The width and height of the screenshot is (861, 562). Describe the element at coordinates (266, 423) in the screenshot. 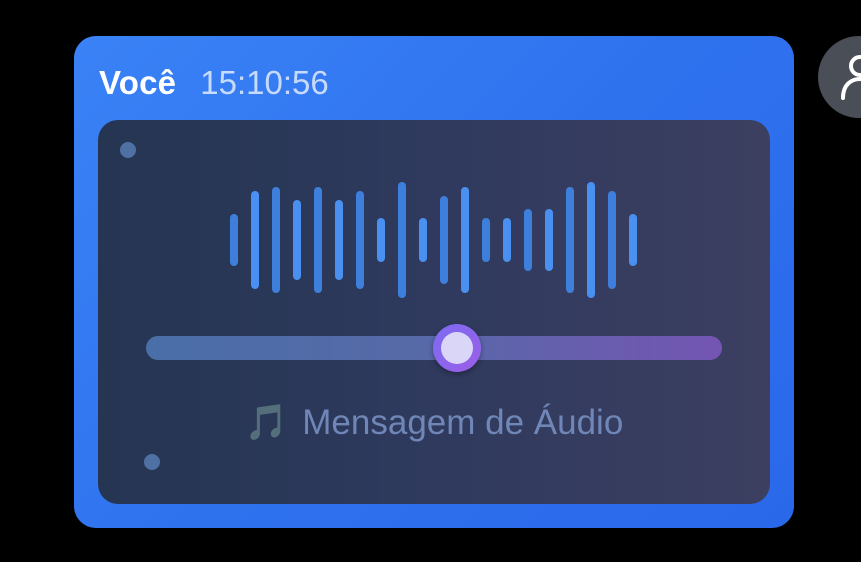

I see `musical-note-icon: 🎵` at that location.